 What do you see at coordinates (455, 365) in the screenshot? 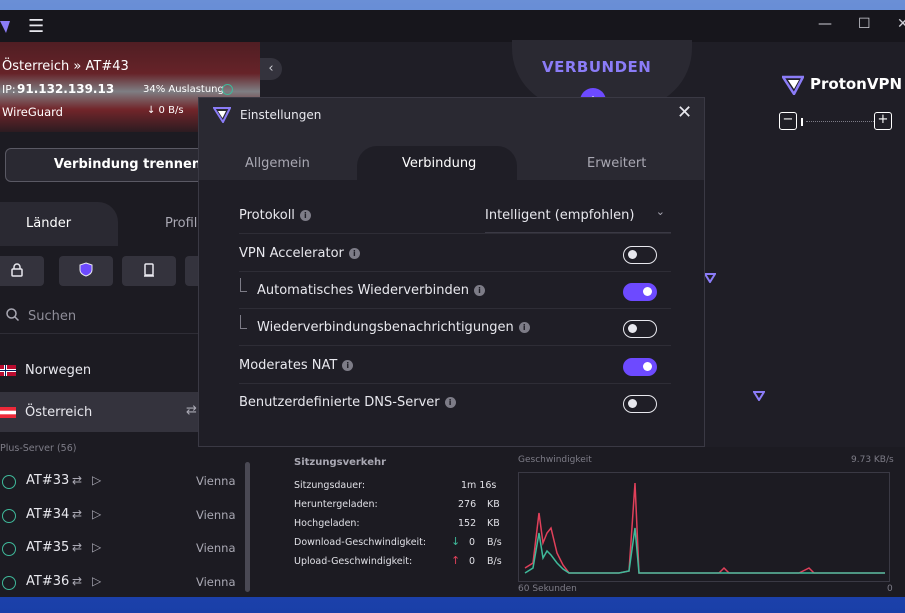
I see `setting-row-moderate-nat: Moderates NAT i` at bounding box center [455, 365].